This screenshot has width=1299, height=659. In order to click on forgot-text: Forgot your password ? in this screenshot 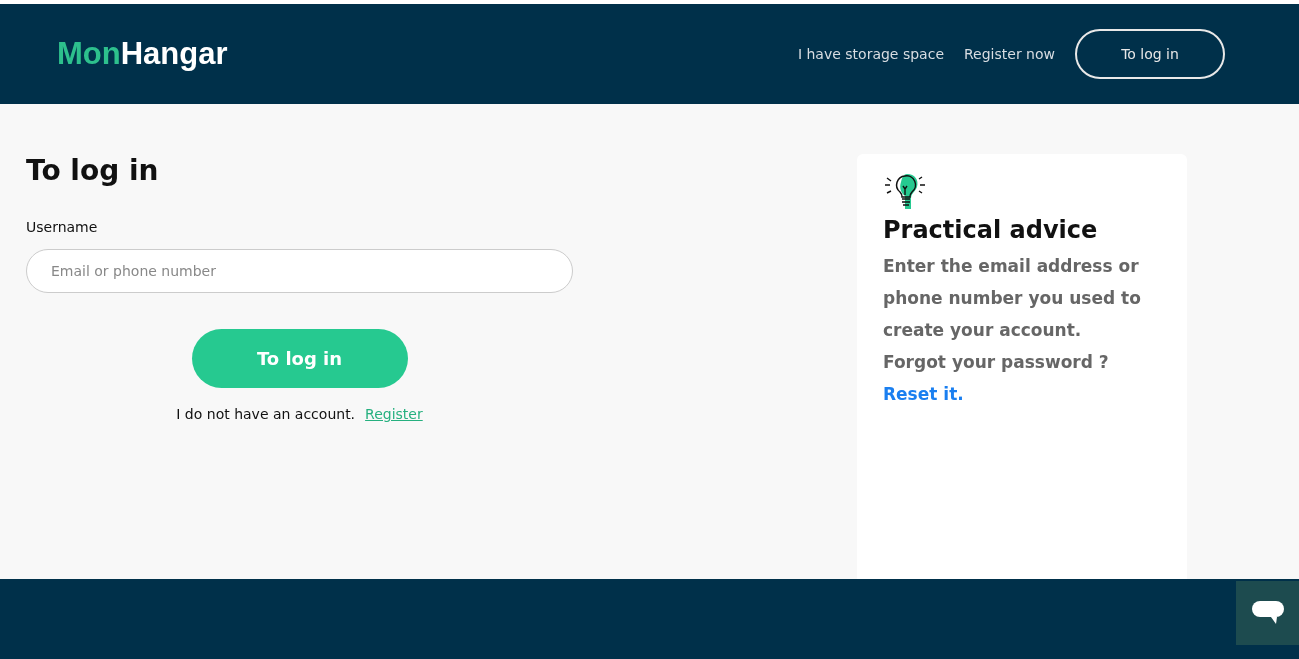, I will do `click(996, 362)`.